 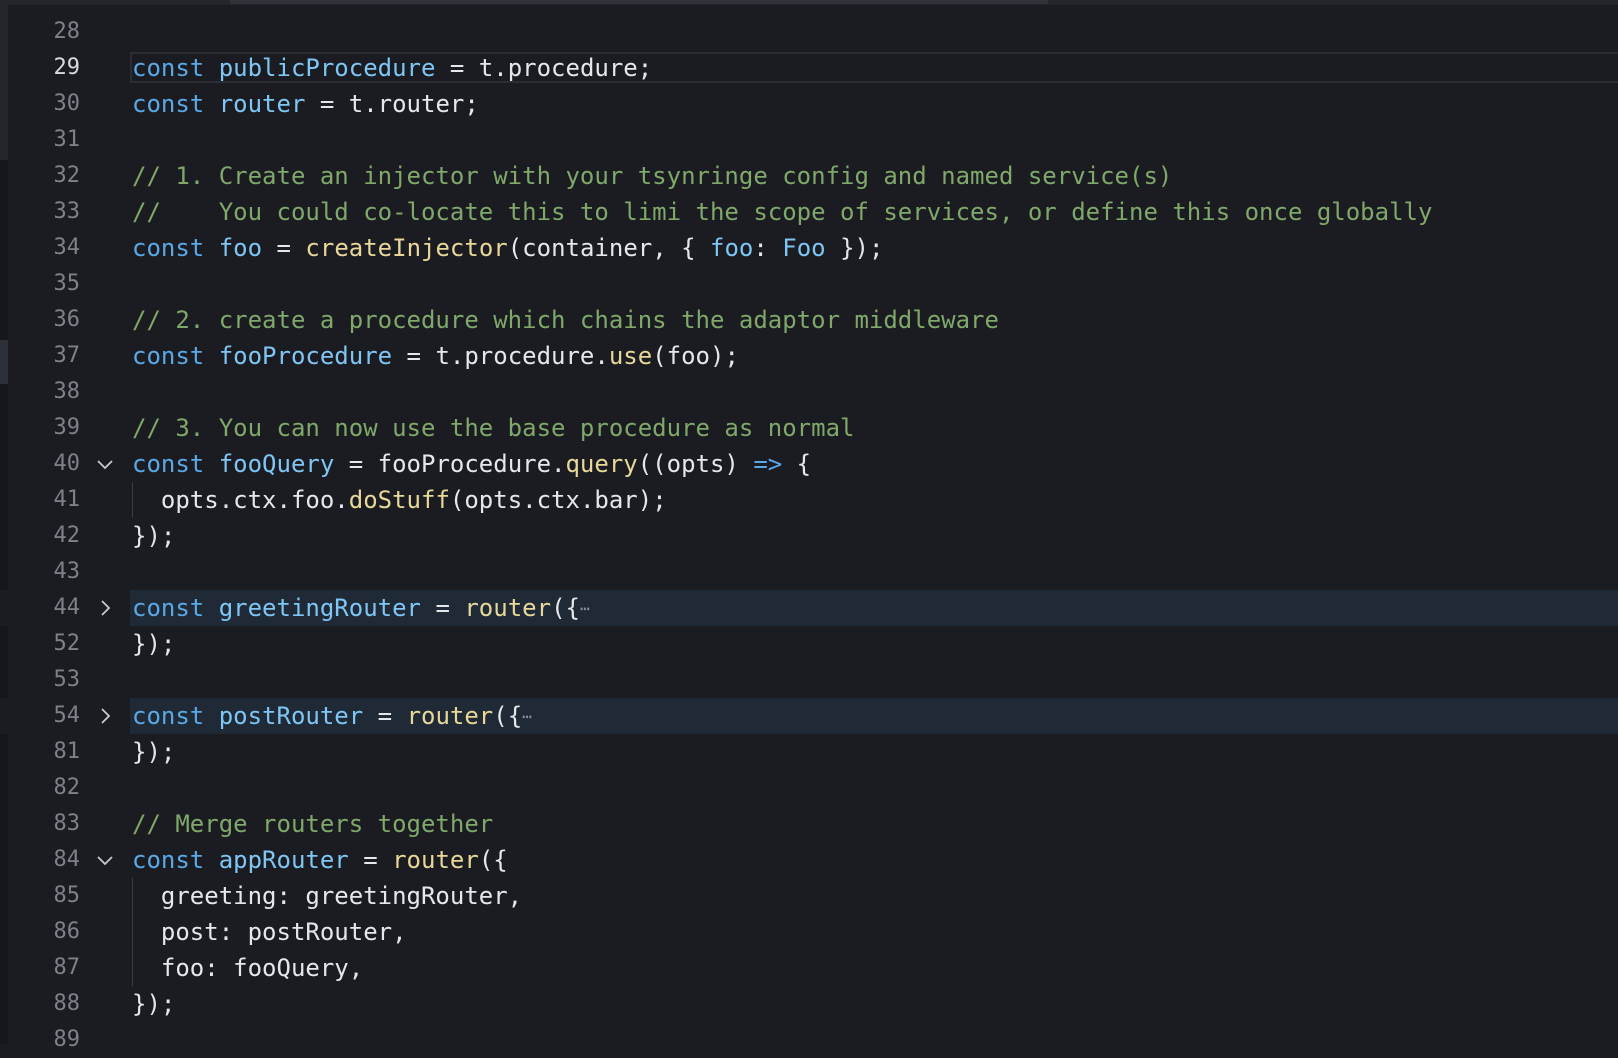 What do you see at coordinates (809, 140) in the screenshot?
I see `code-line: 31` at bounding box center [809, 140].